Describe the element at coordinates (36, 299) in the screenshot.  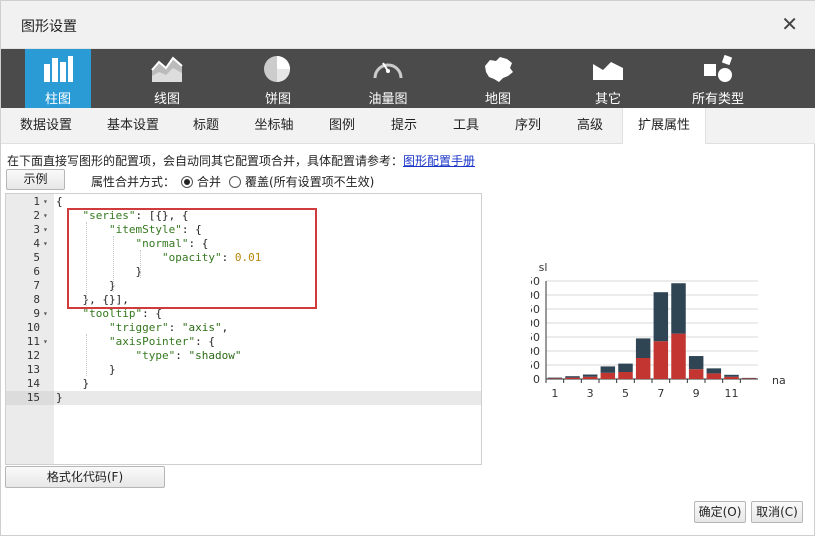
I see `line-number: 8` at that location.